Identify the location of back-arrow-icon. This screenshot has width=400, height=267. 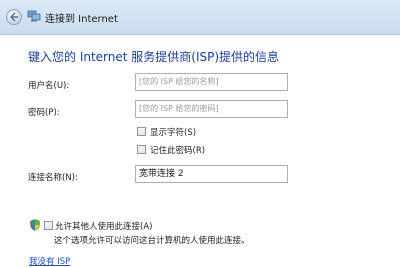
(13, 17).